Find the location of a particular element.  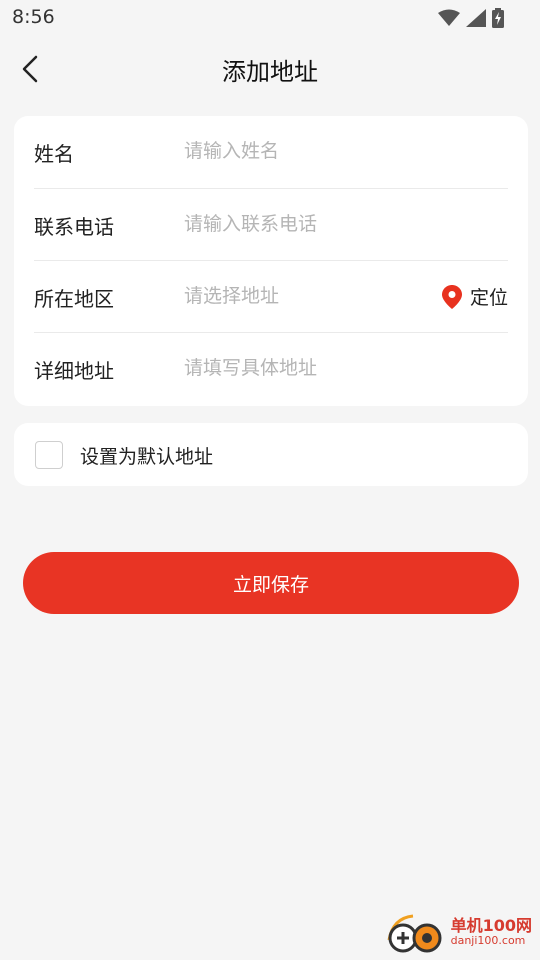

phone-input is located at coordinates (304, 224).